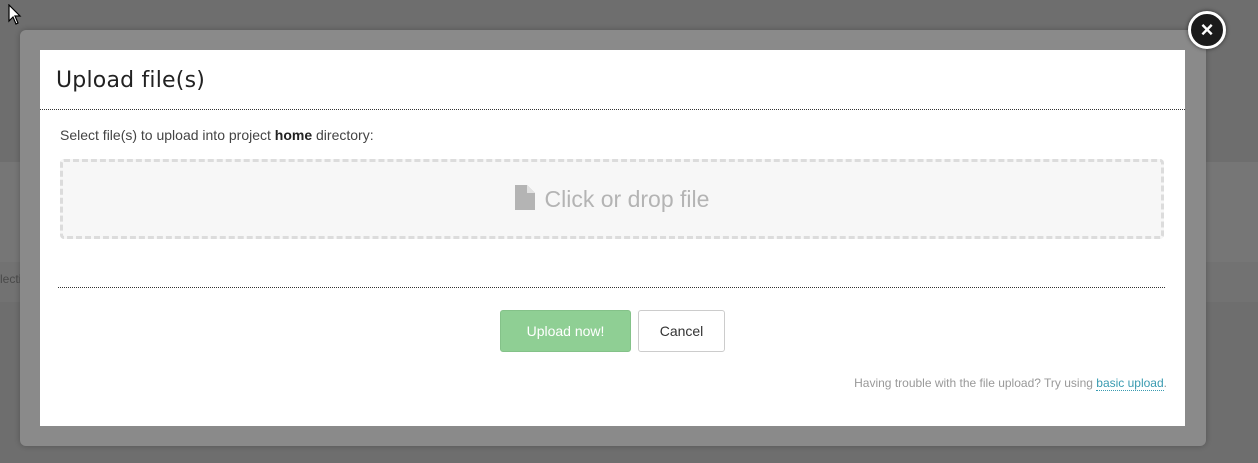  What do you see at coordinates (524, 200) in the screenshot?
I see `file-icon` at bounding box center [524, 200].